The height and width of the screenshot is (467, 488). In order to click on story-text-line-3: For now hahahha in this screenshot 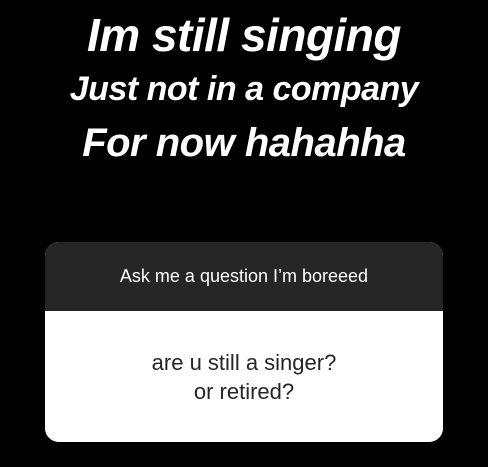, I will do `click(244, 143)`.